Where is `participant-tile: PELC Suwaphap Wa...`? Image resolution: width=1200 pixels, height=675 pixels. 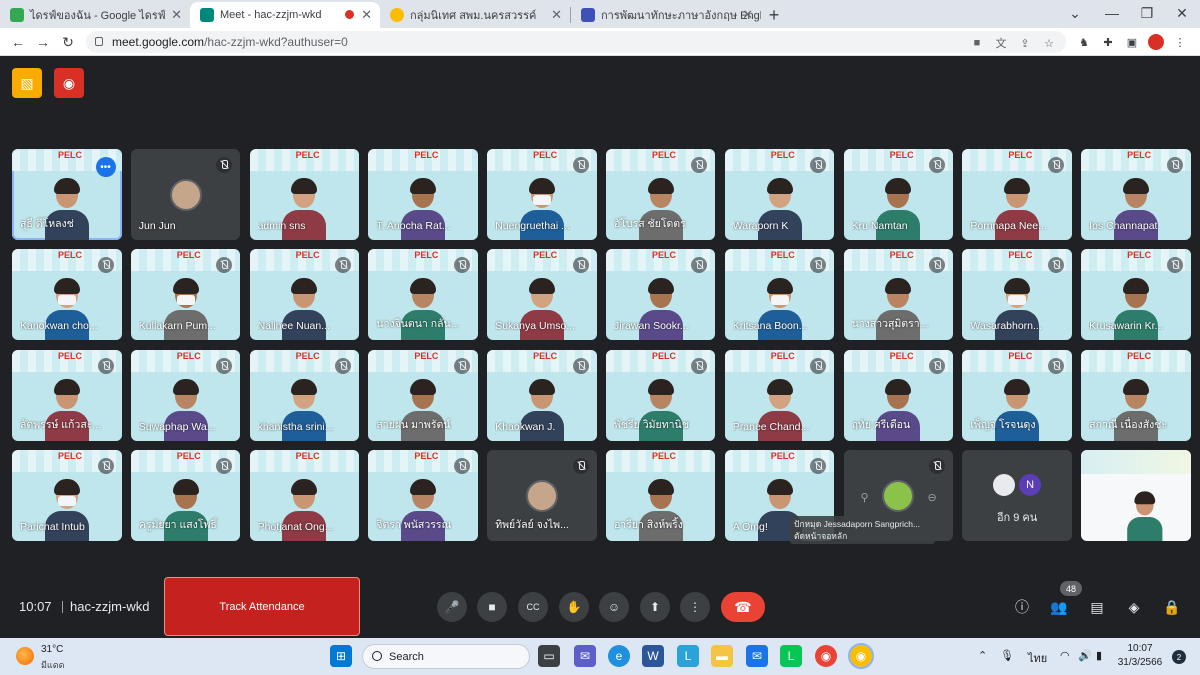 participant-tile: PELC Suwaphap Wa... is located at coordinates (185, 395).